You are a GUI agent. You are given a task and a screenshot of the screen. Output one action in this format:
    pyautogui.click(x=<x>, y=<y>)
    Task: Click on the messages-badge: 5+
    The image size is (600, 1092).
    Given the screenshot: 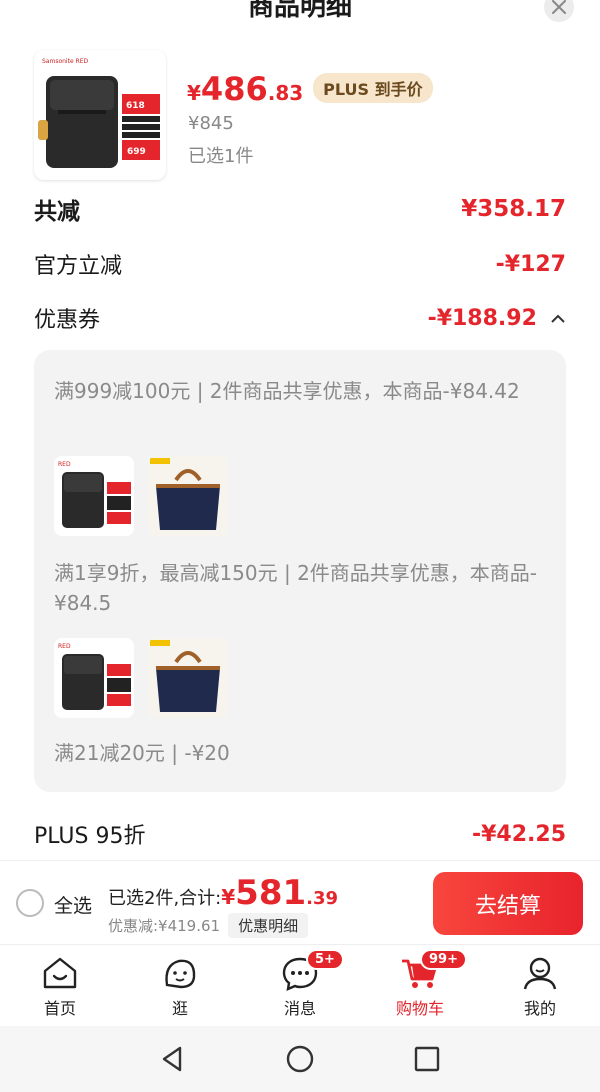 What is the action you would take?
    pyautogui.click(x=325, y=959)
    